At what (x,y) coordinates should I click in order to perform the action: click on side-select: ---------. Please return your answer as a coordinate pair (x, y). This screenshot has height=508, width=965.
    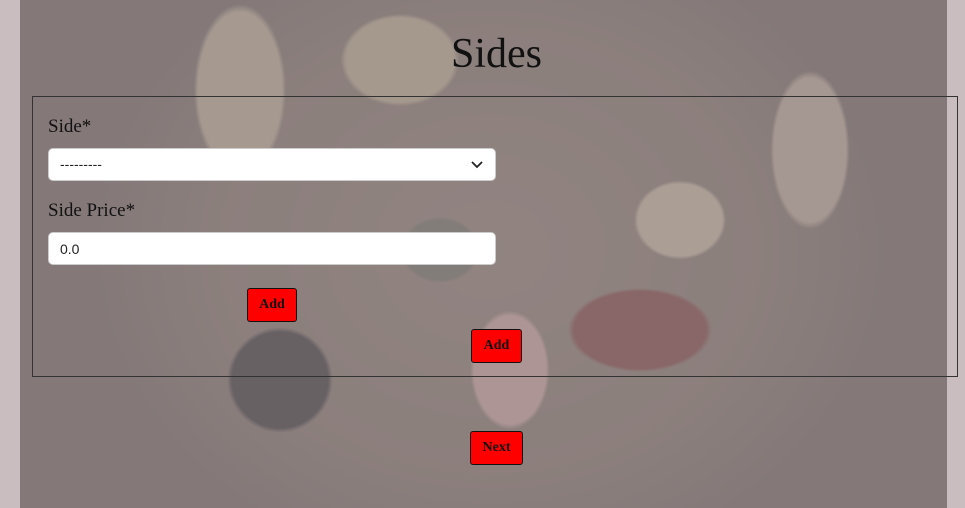
    Looking at the image, I should click on (272, 164).